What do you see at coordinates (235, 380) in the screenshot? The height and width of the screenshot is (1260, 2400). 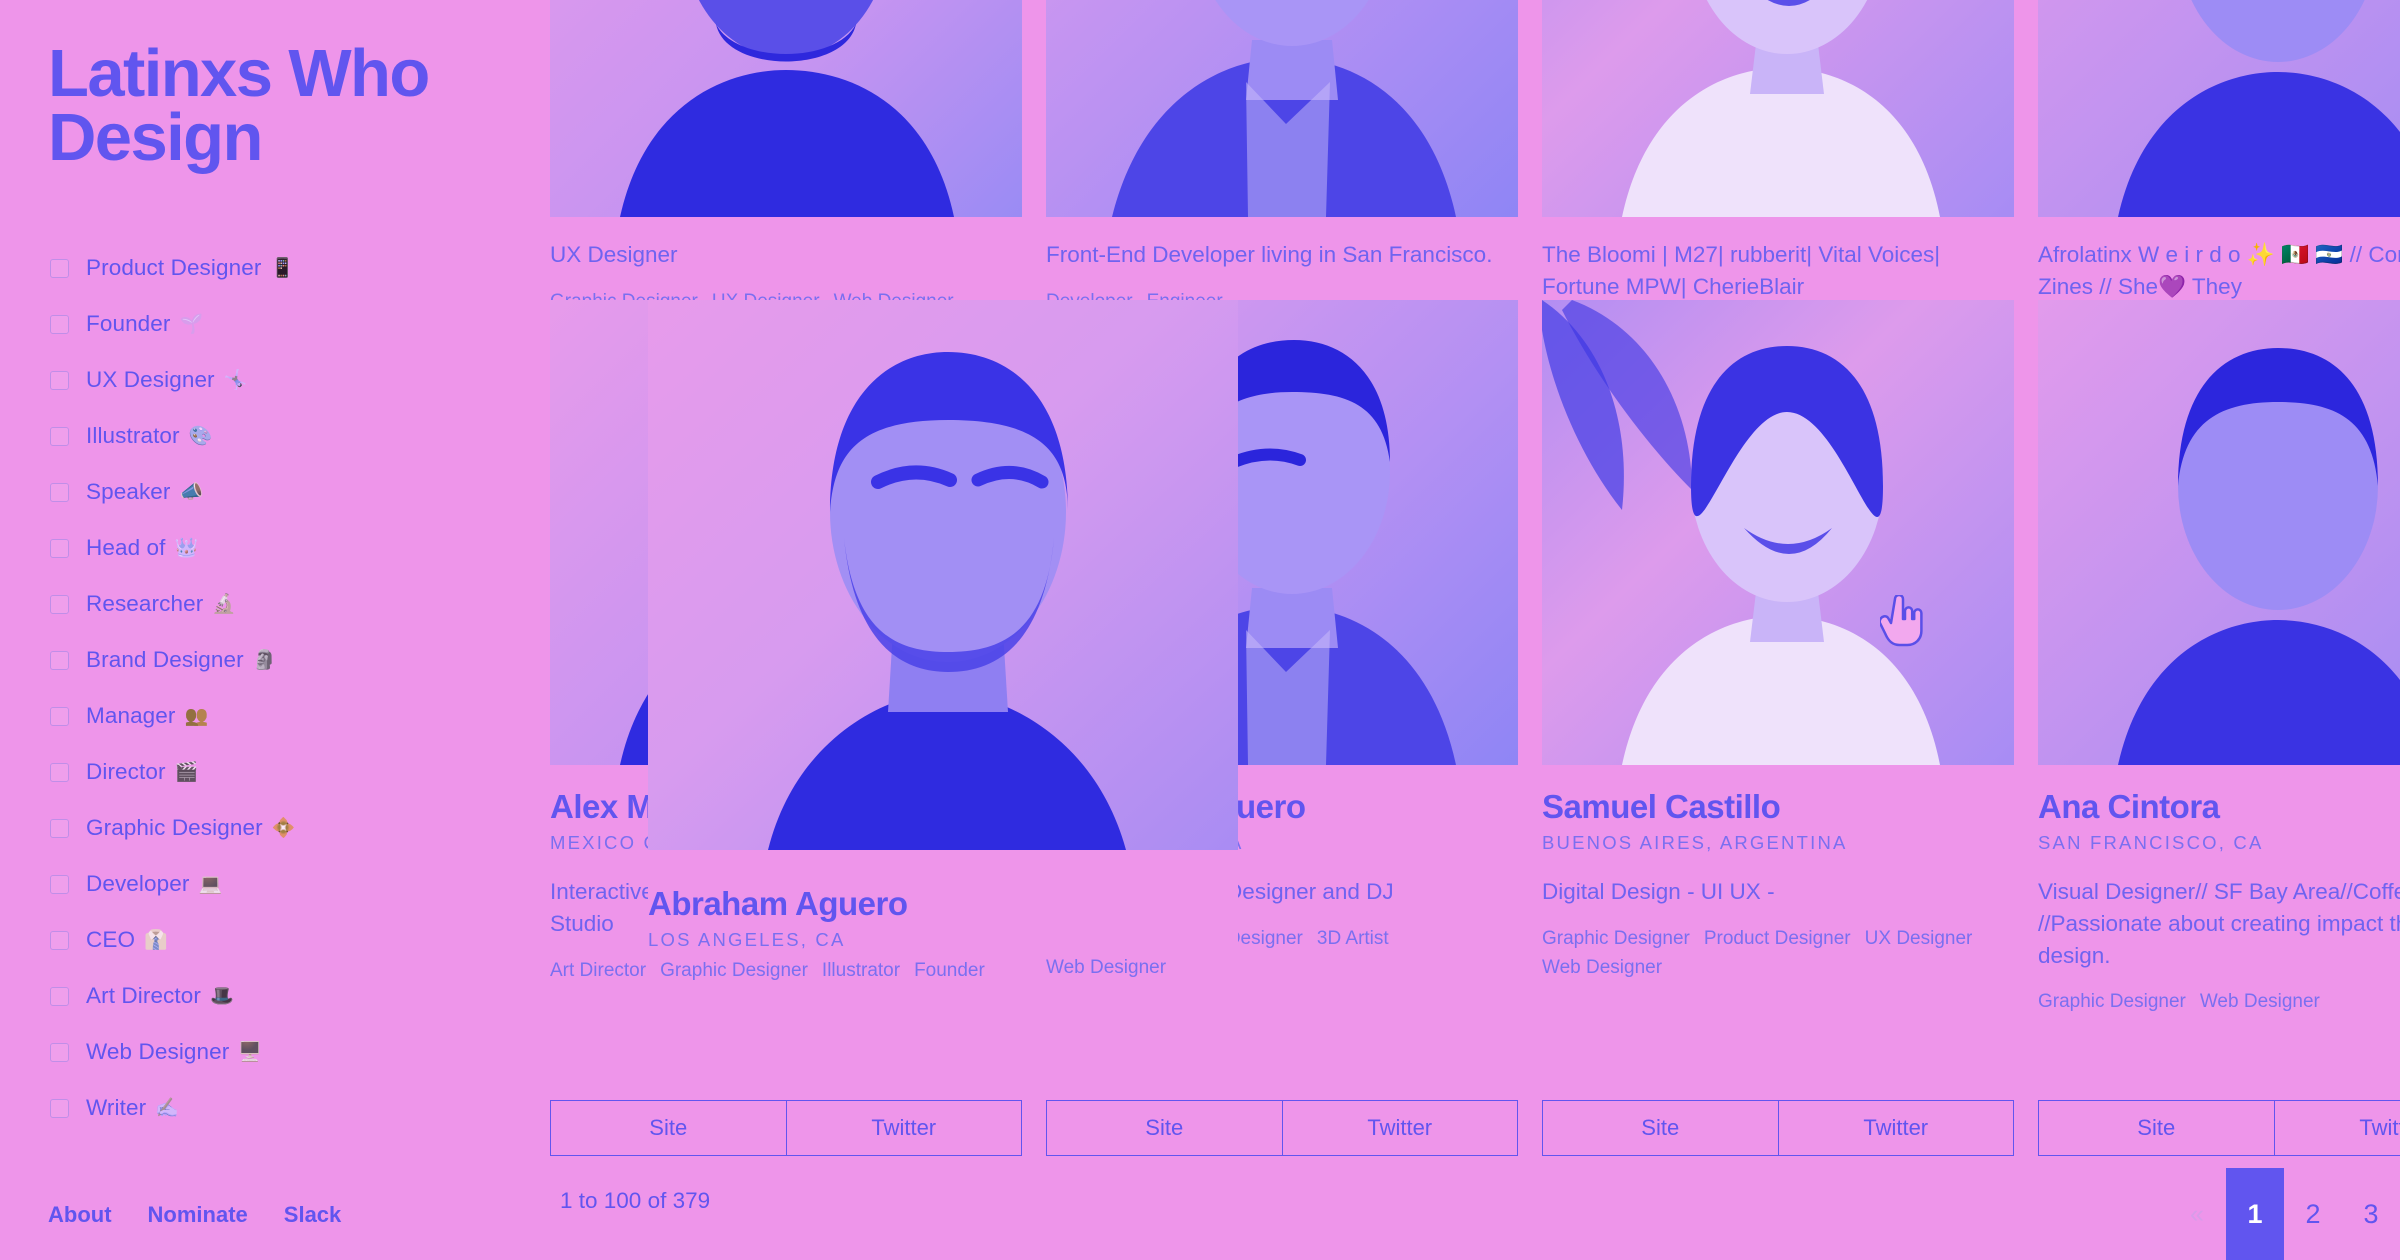 I see `facet-emoji-icon: 🤸` at bounding box center [235, 380].